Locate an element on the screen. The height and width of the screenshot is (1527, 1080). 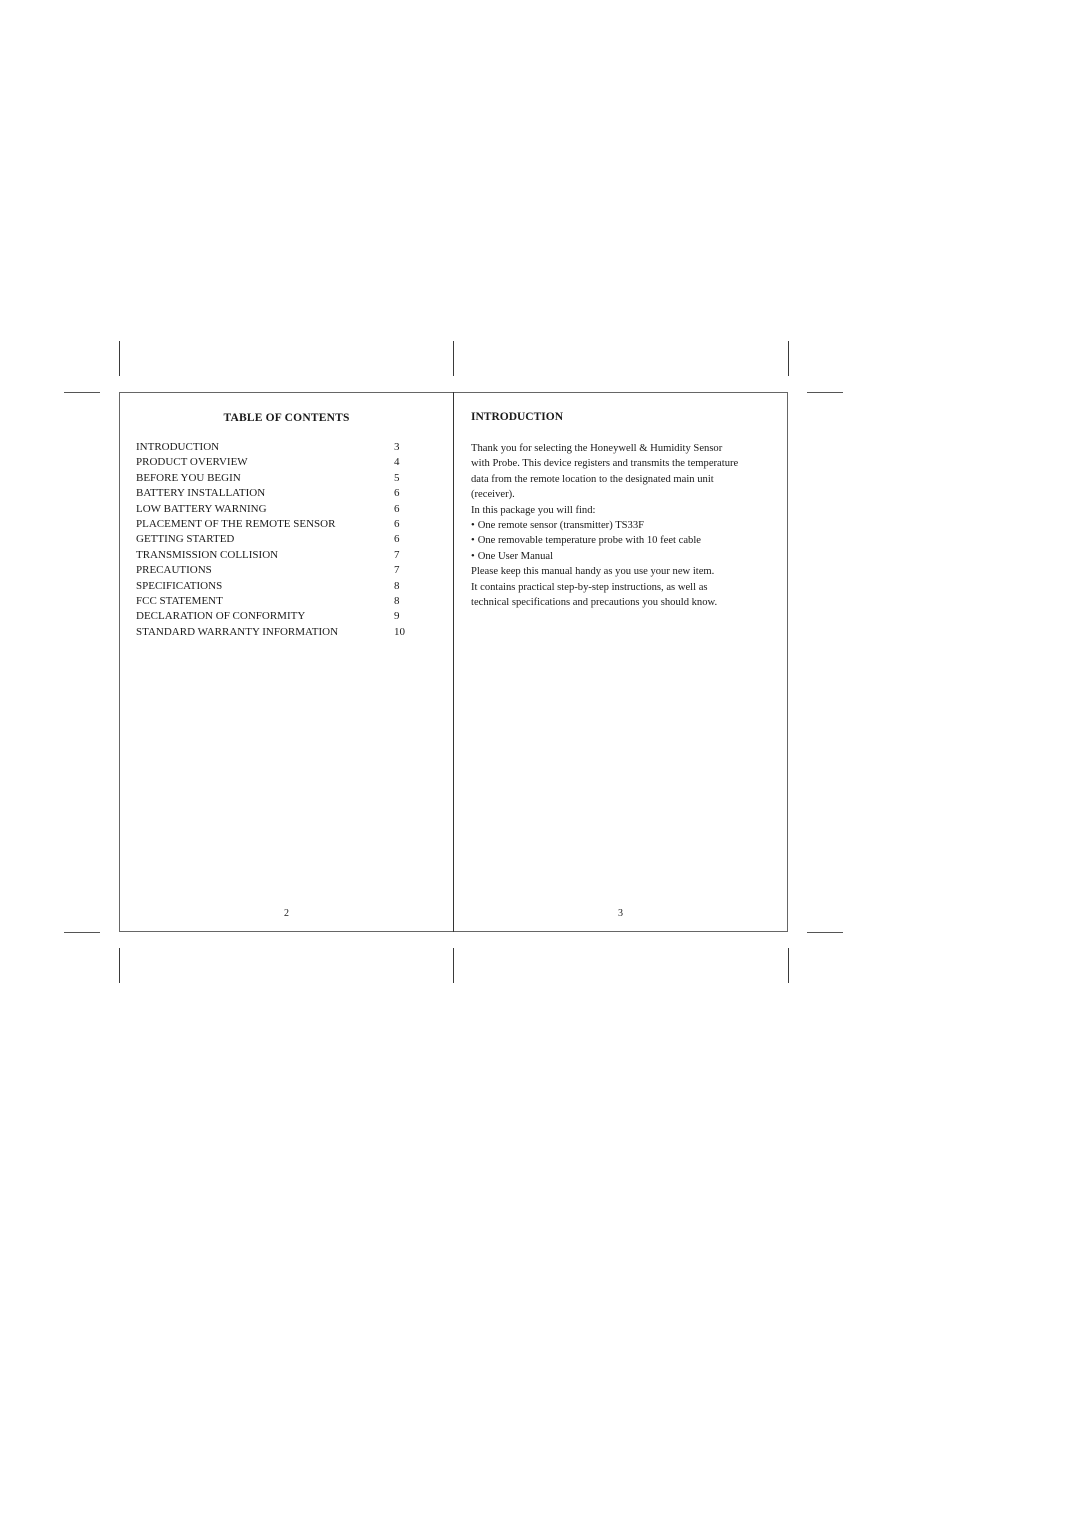
toc-entry: PLACEMENT OF THE REMOTE SENSOR 6 is located at coordinates (274, 524).